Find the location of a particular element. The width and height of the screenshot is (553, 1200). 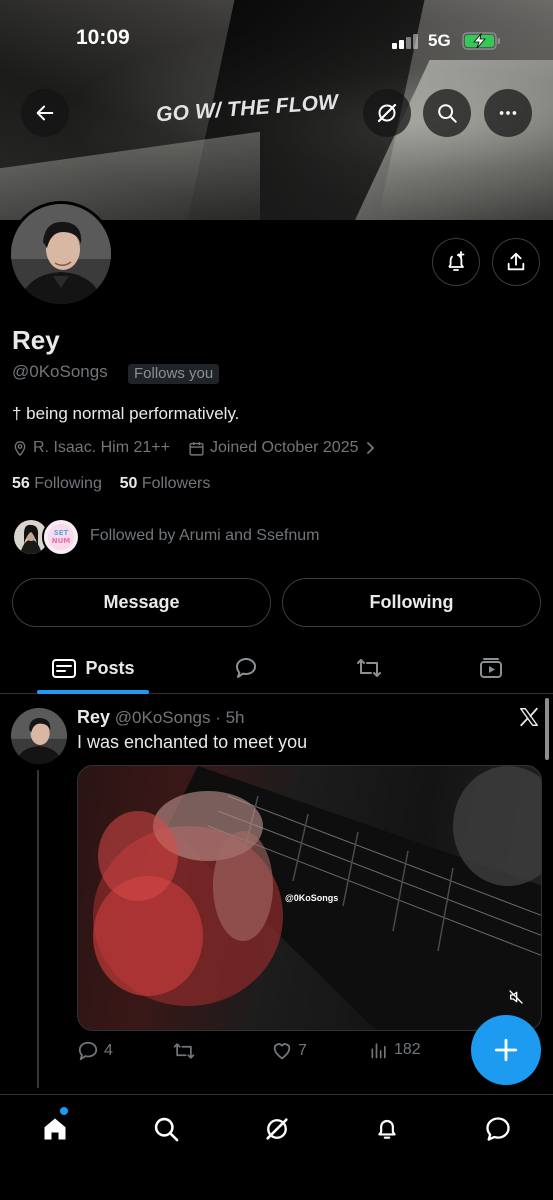

nav-messages is located at coordinates (498, 1129).